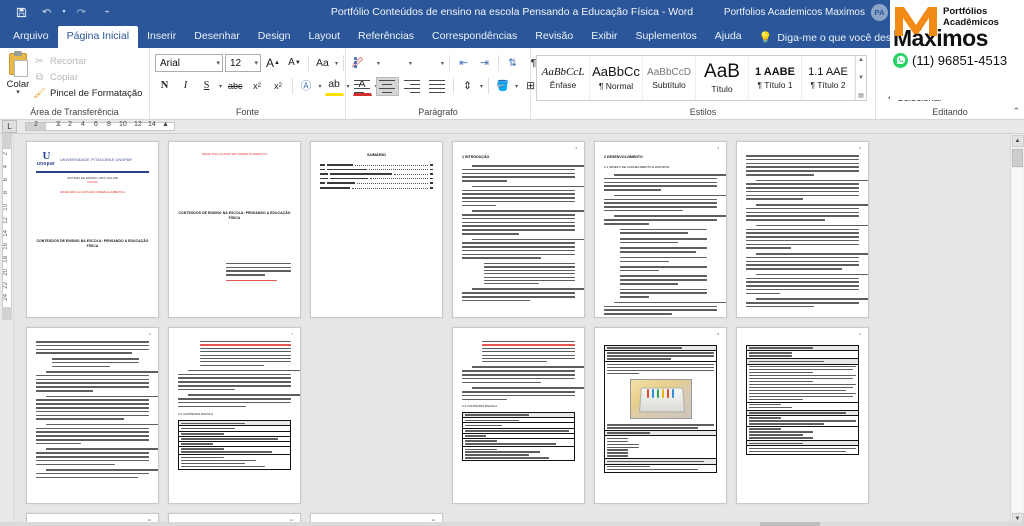 The width and height of the screenshot is (1024, 526). I want to click on tab-layout: Layout, so click(324, 37).